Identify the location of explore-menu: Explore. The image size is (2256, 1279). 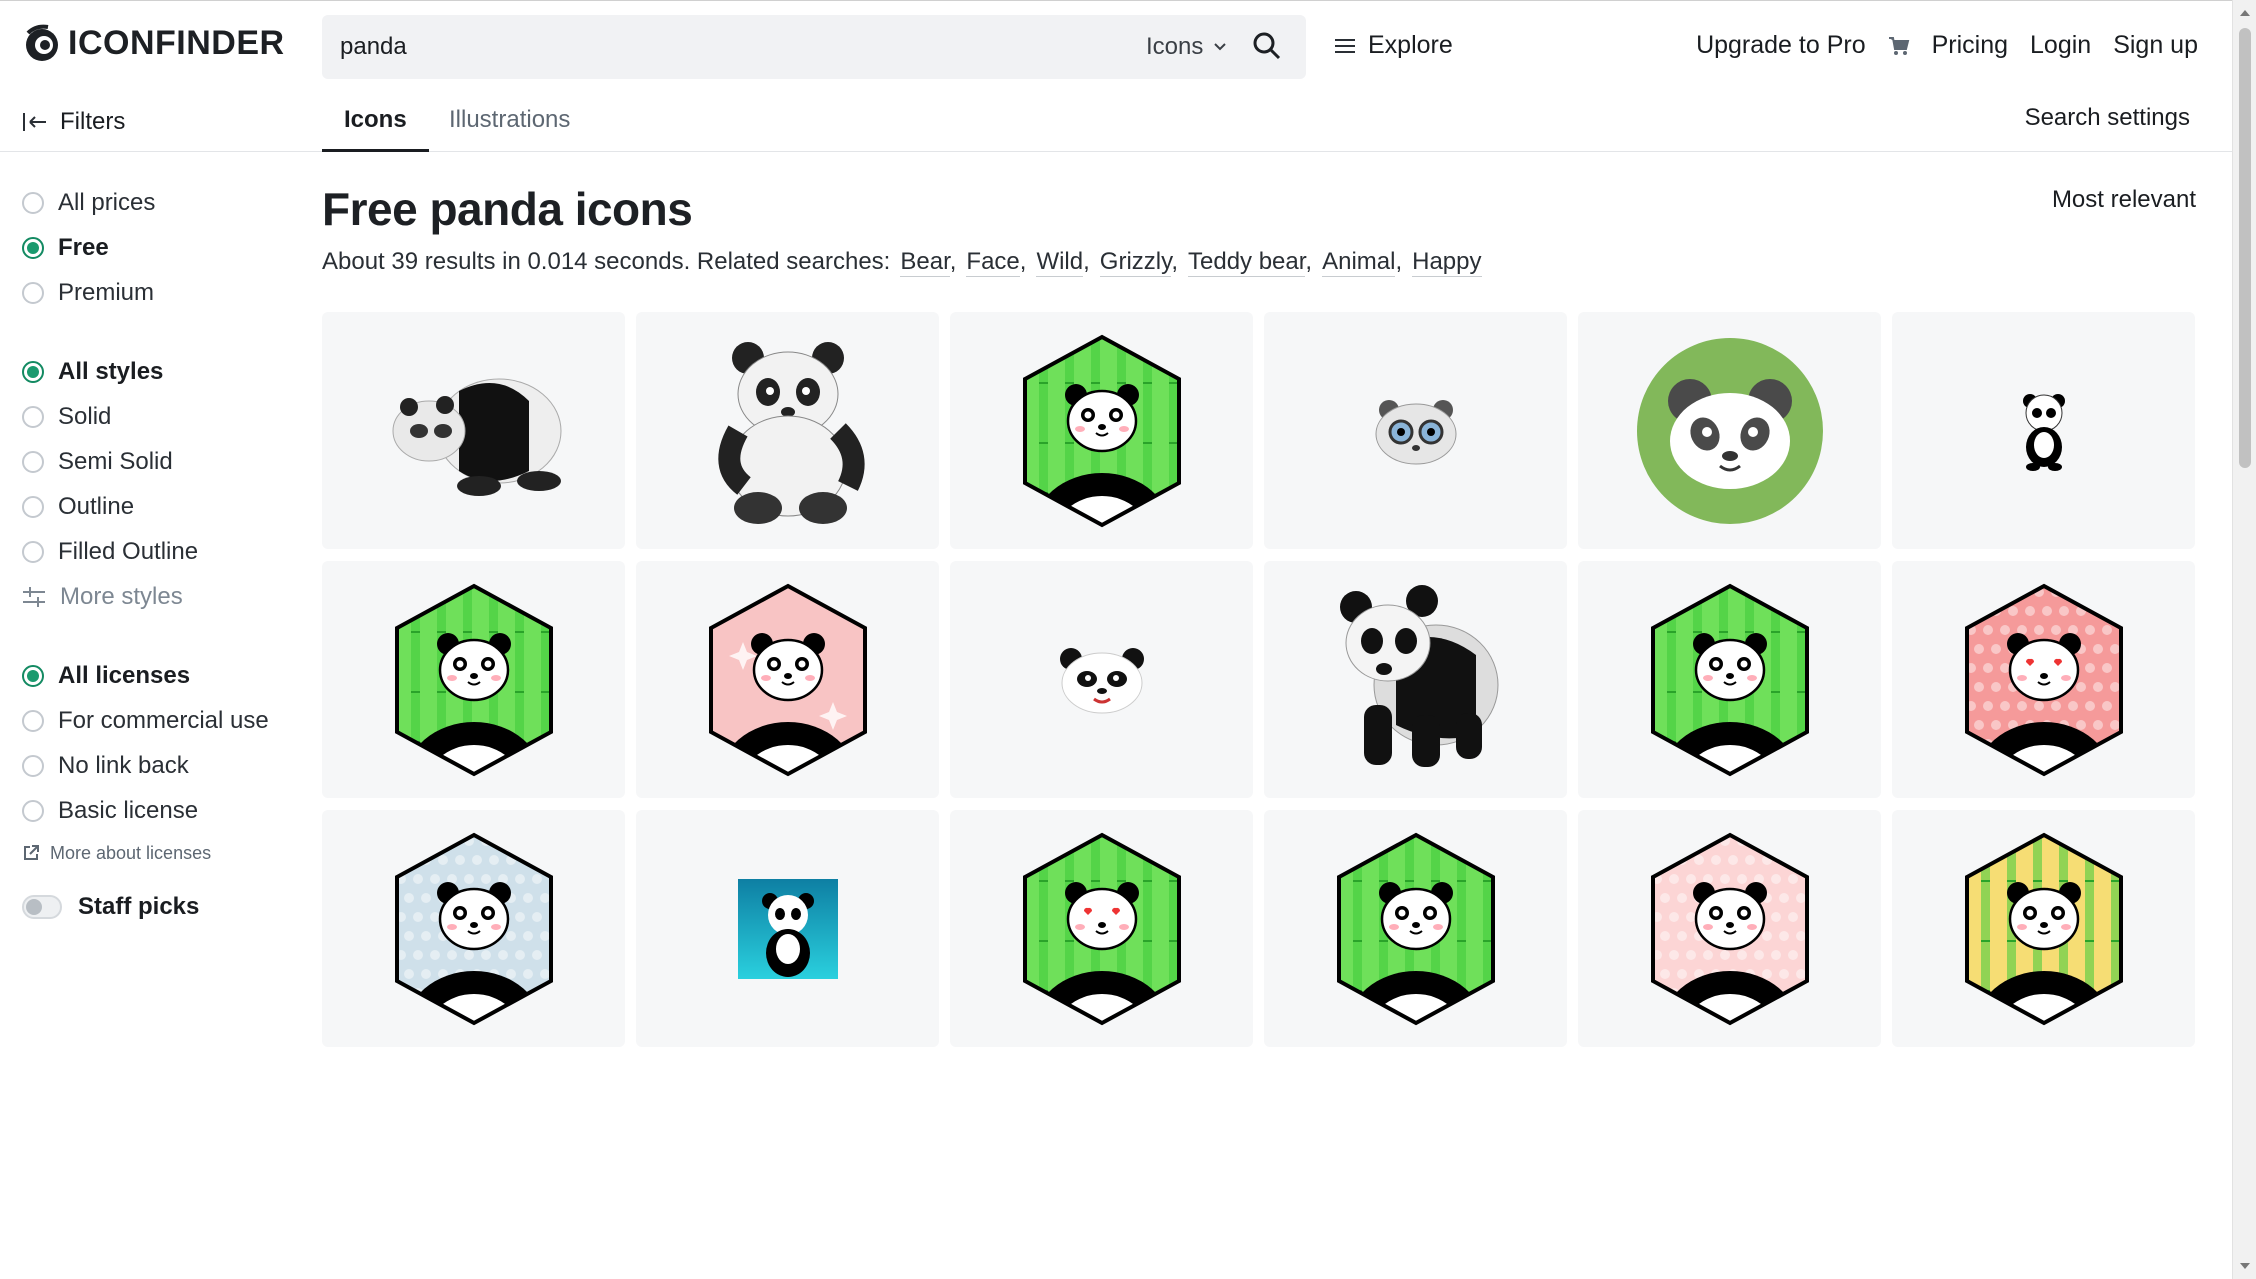
(1393, 45).